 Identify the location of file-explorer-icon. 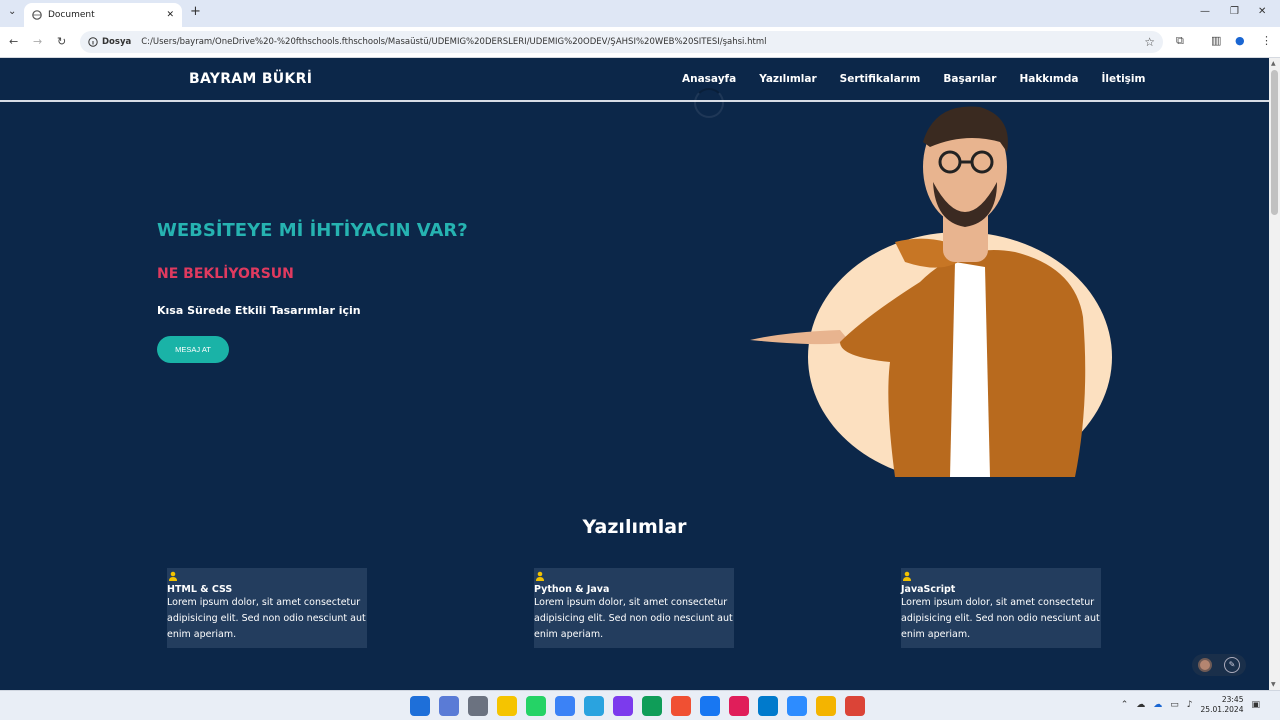
(826, 706).